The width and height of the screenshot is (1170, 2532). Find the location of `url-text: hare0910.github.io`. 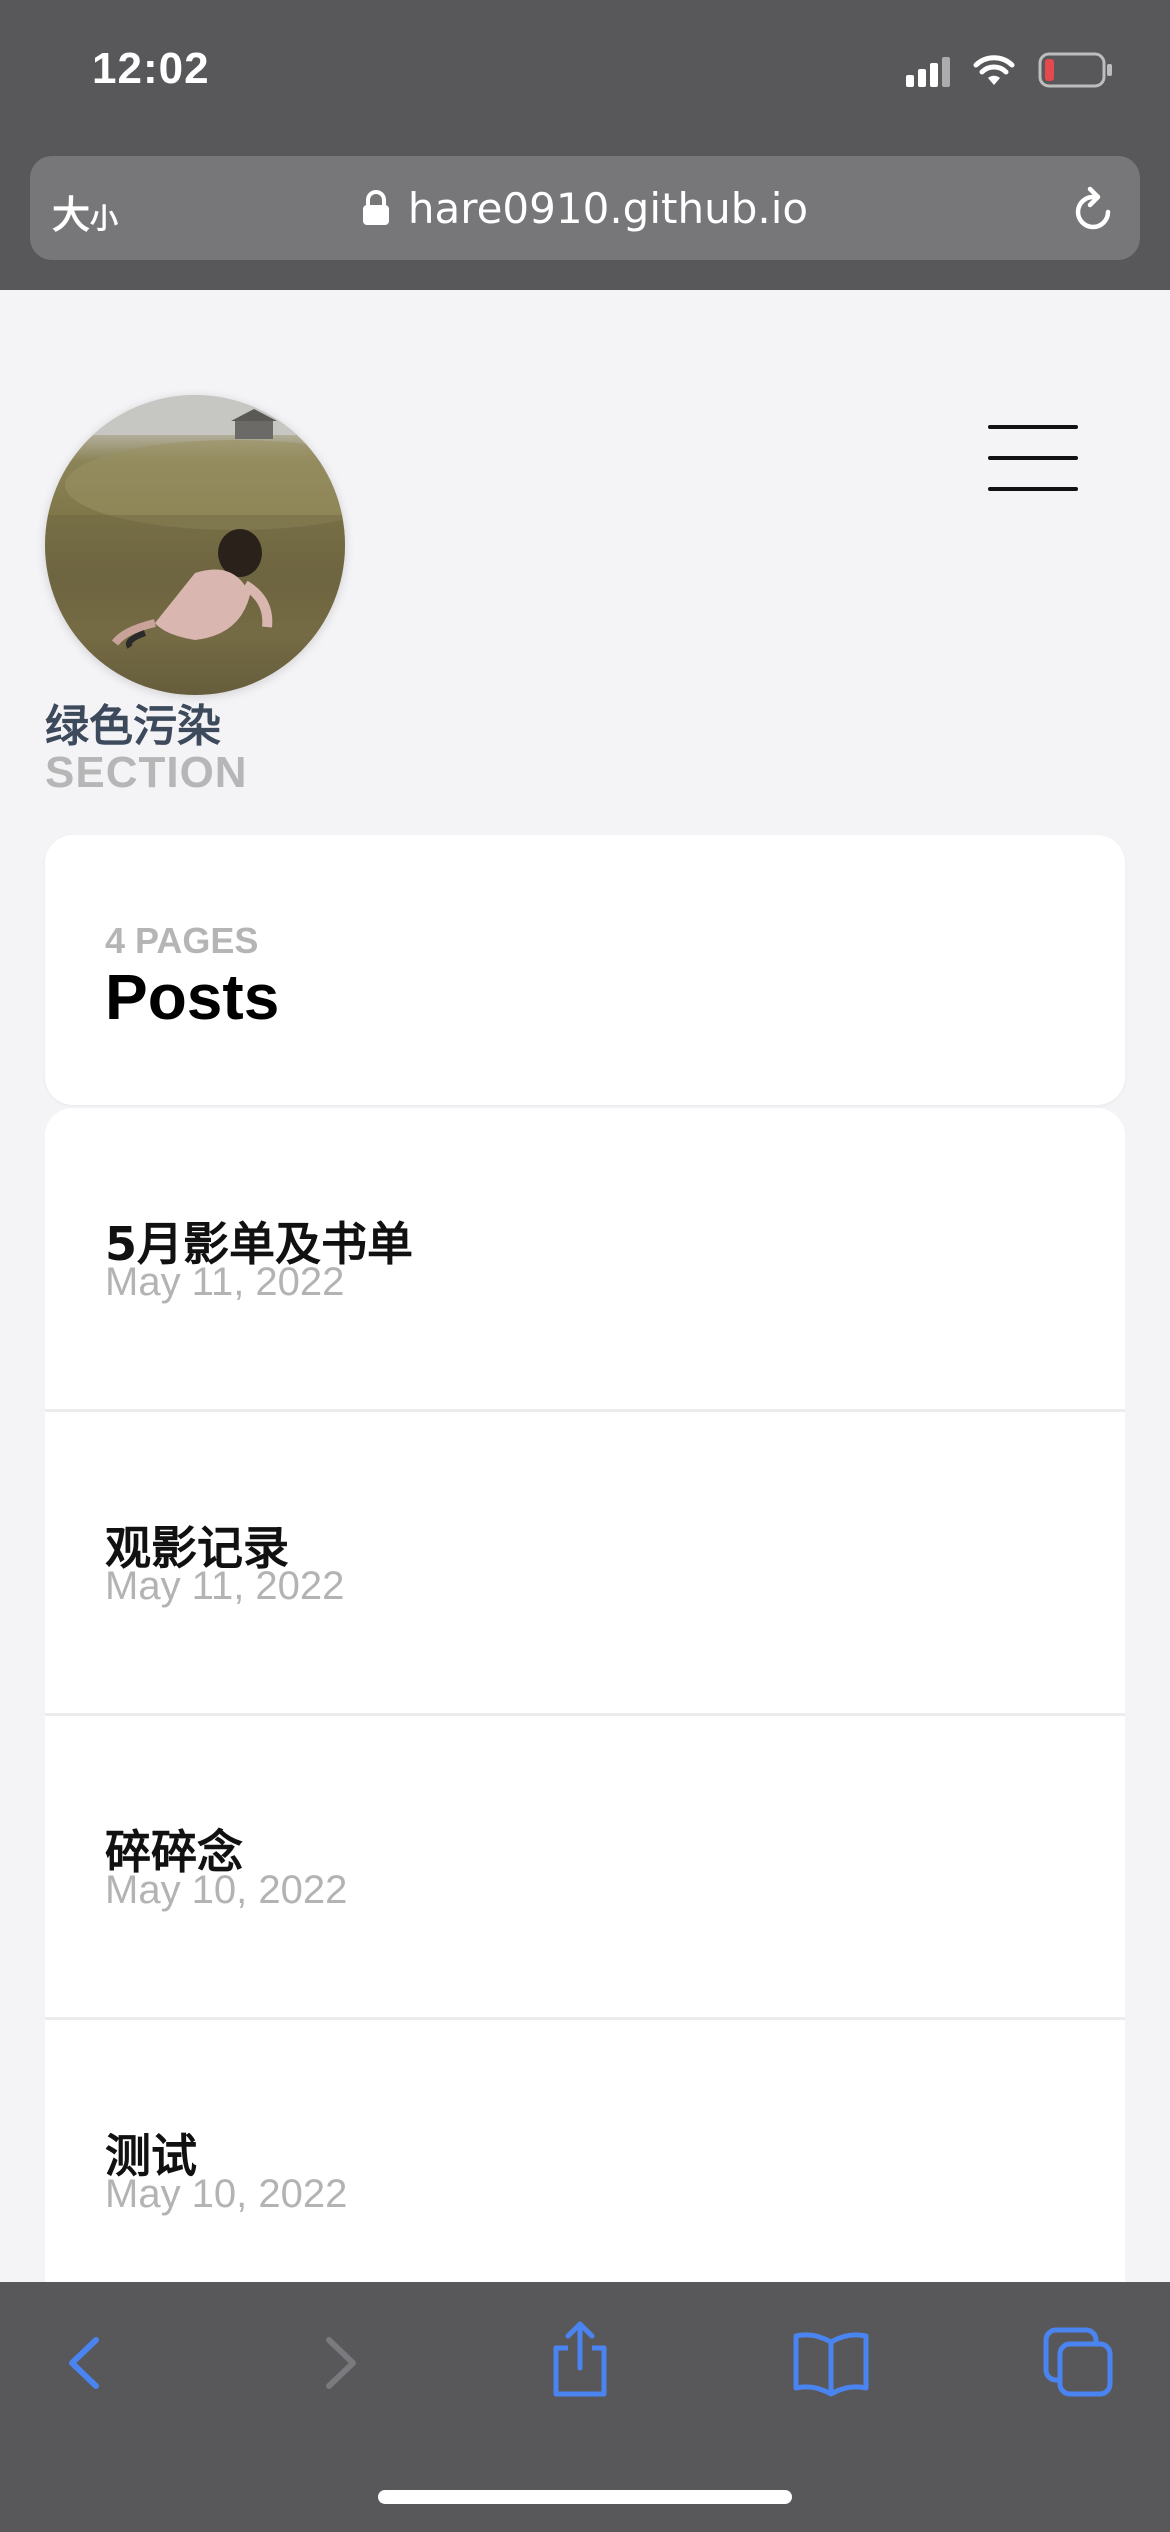

url-text: hare0910.github.io is located at coordinates (608, 208).